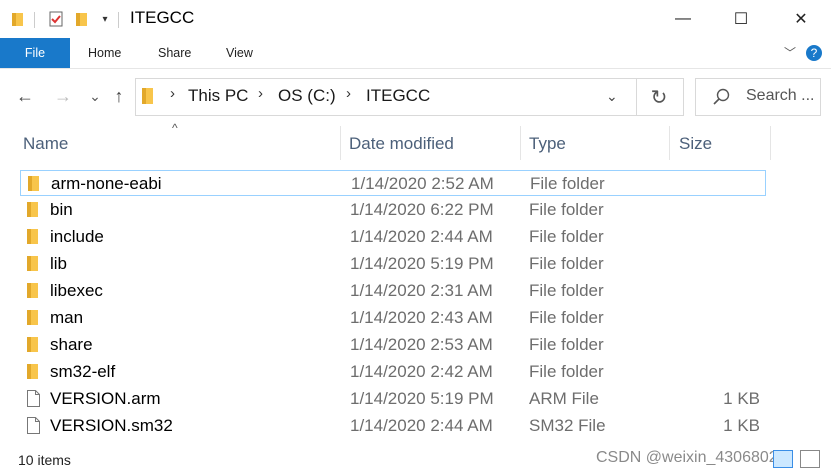  What do you see at coordinates (218, 96) in the screenshot?
I see `breadcrumb-this-pc: This PC` at bounding box center [218, 96].